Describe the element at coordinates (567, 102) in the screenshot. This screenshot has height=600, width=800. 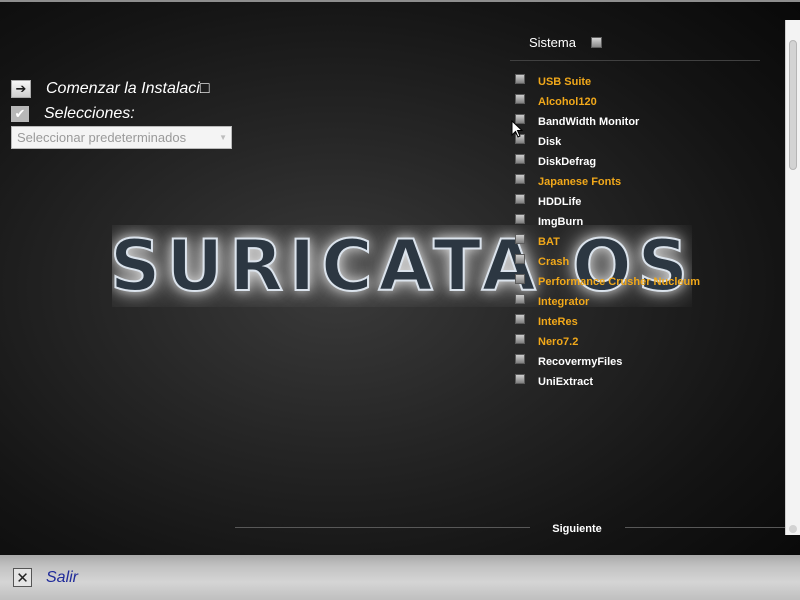
I see `item-label: Alcohol120` at that location.